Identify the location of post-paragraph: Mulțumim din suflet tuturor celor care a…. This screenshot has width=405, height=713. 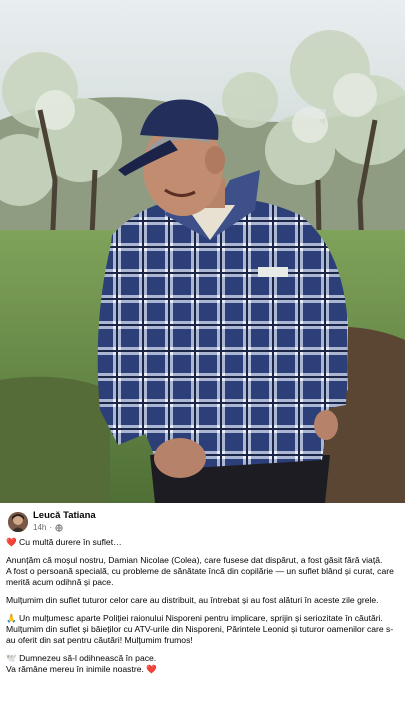
(192, 599).